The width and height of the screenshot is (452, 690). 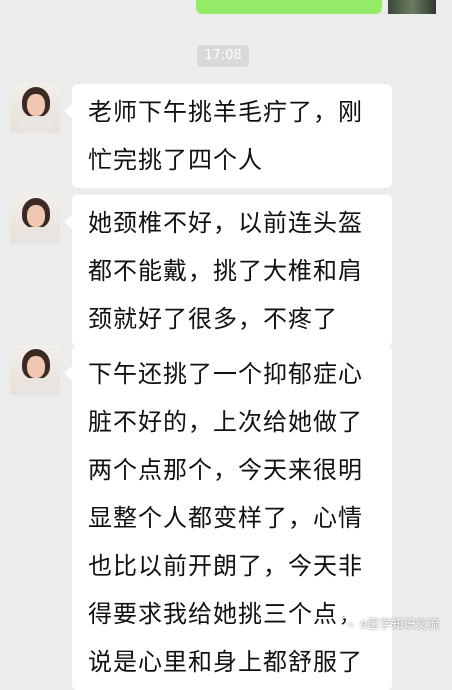 I want to click on watermark: e医学知识交流, so click(x=389, y=623).